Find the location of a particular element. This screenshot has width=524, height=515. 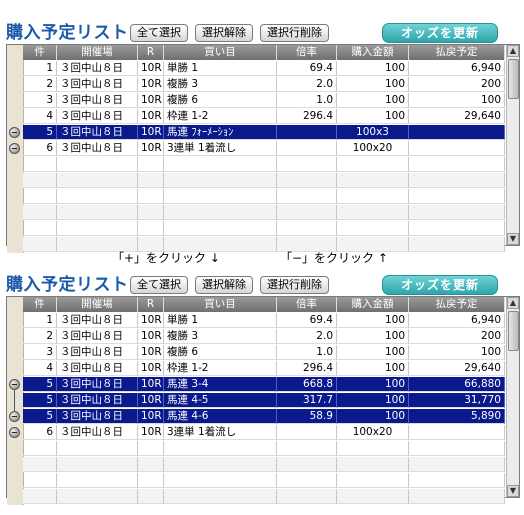

cell-count: 4 is located at coordinates (40, 116).